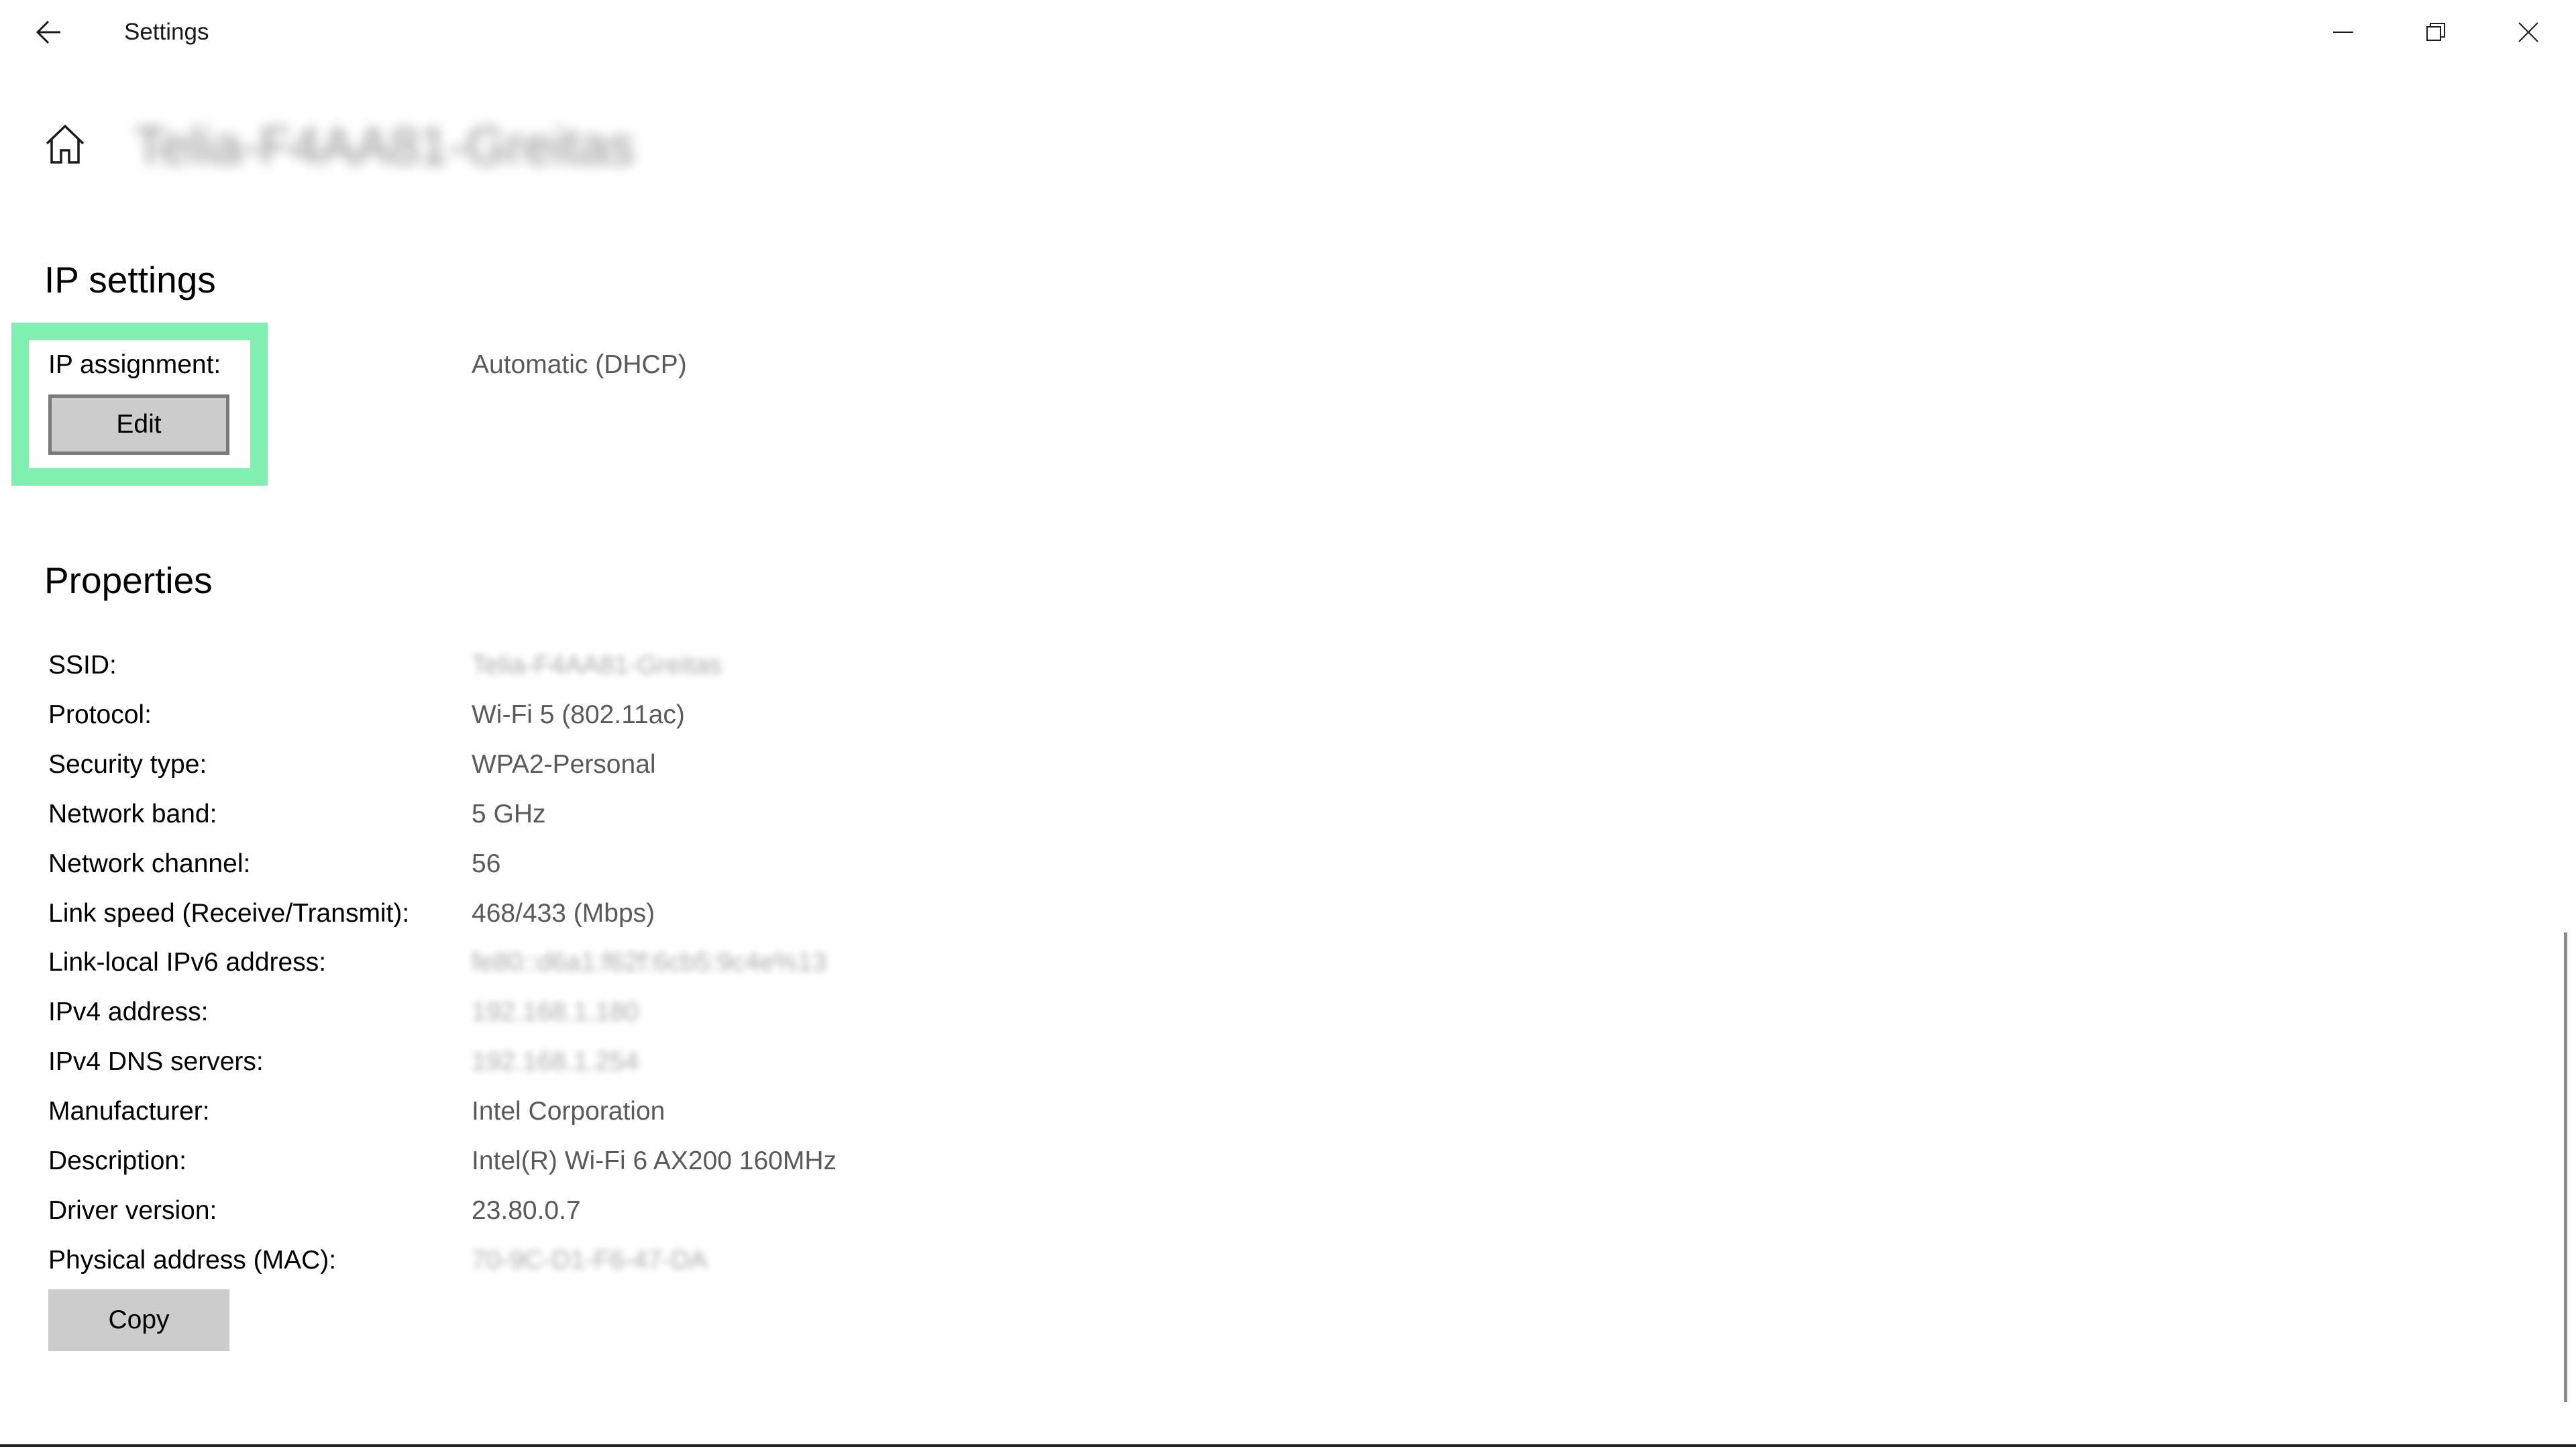  What do you see at coordinates (2565, 1167) in the screenshot?
I see `scrollbar` at bounding box center [2565, 1167].